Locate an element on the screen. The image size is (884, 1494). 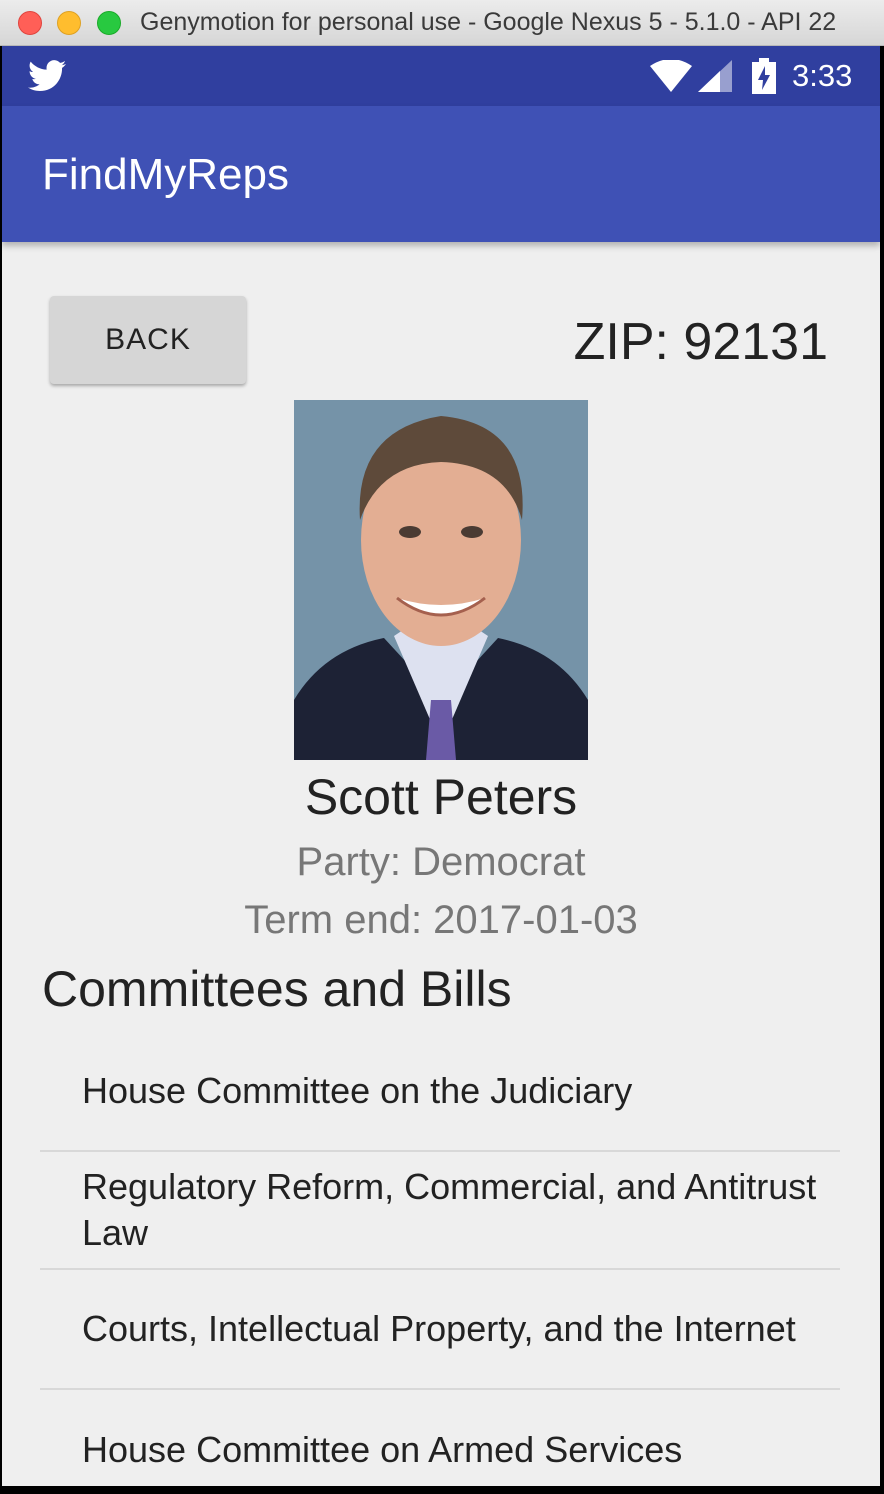
zip-label: ZIP: 92131 is located at coordinates (700, 342).